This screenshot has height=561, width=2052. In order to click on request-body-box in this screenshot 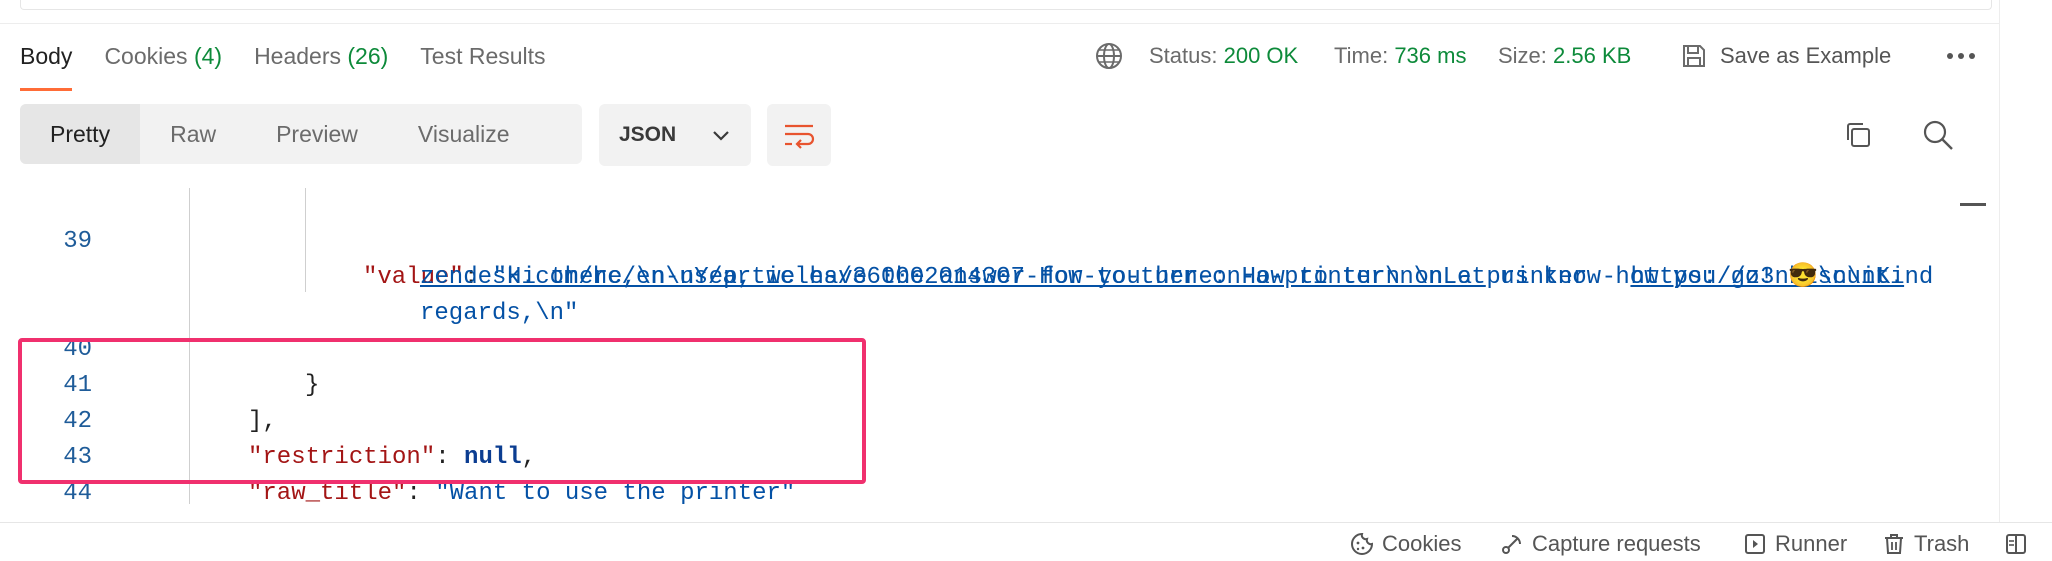, I will do `click(1006, 5)`.